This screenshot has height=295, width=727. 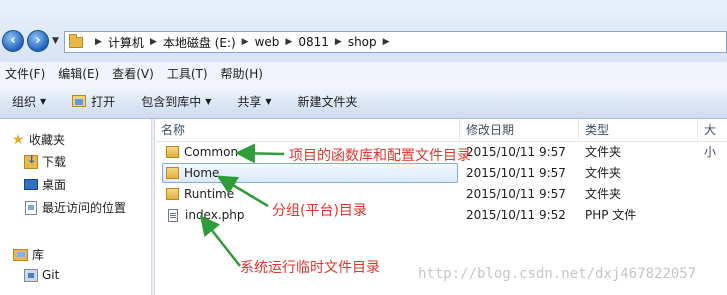 I want to click on file-row-runtime: Runtime 2015/10/11 9:57 文件夹, so click(x=444, y=194).